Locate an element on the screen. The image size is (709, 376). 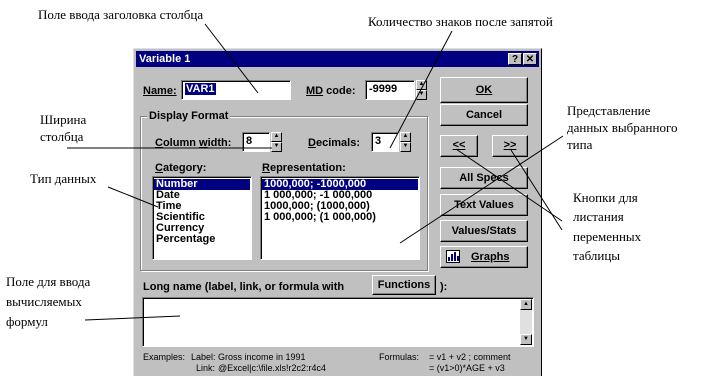
text-values-button: Text Values is located at coordinates (484, 205).